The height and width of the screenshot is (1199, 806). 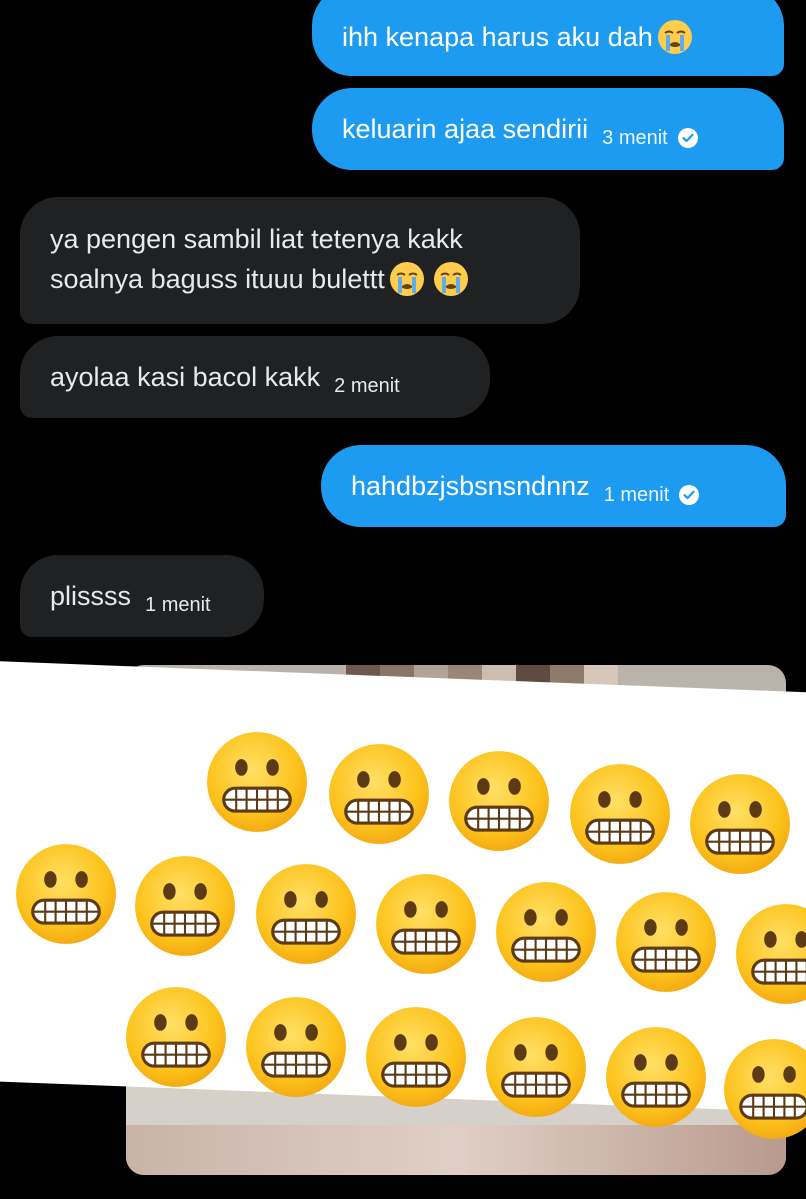 What do you see at coordinates (650, 138) in the screenshot?
I see `message-time: 3 menit` at bounding box center [650, 138].